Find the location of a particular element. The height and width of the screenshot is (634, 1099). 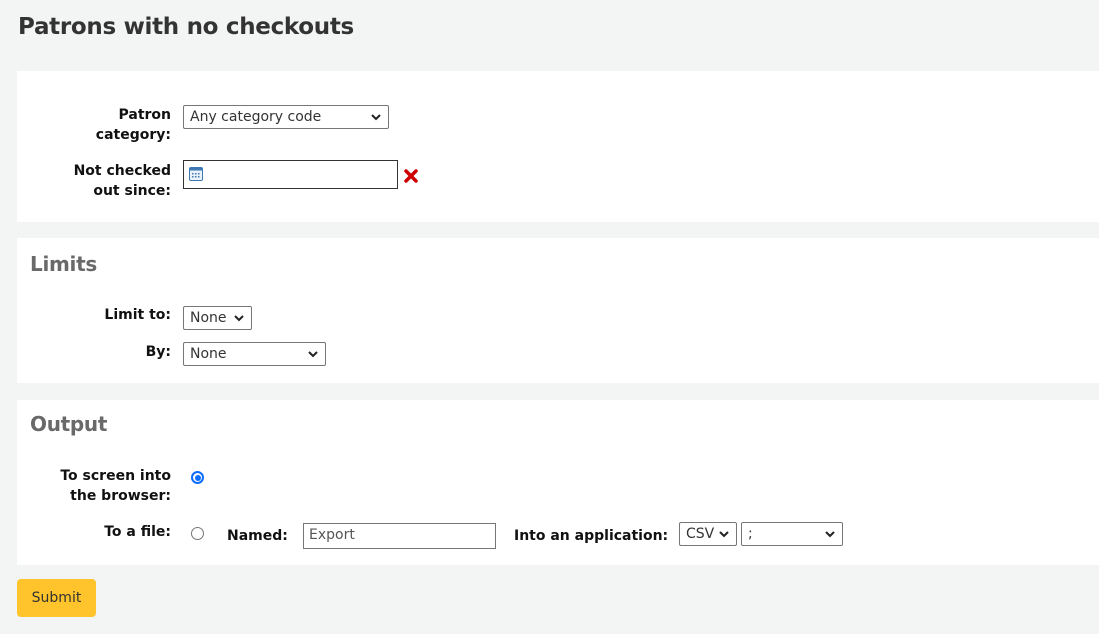

limit-to-select: None is located at coordinates (217, 318).